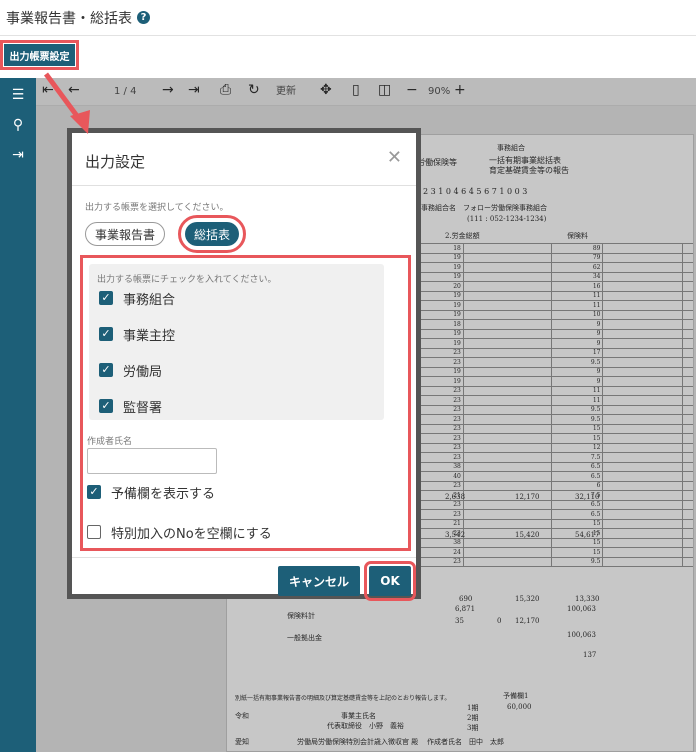 The image size is (696, 752). What do you see at coordinates (212, 234) in the screenshot?
I see `tab-summary-table: 総括表` at bounding box center [212, 234].